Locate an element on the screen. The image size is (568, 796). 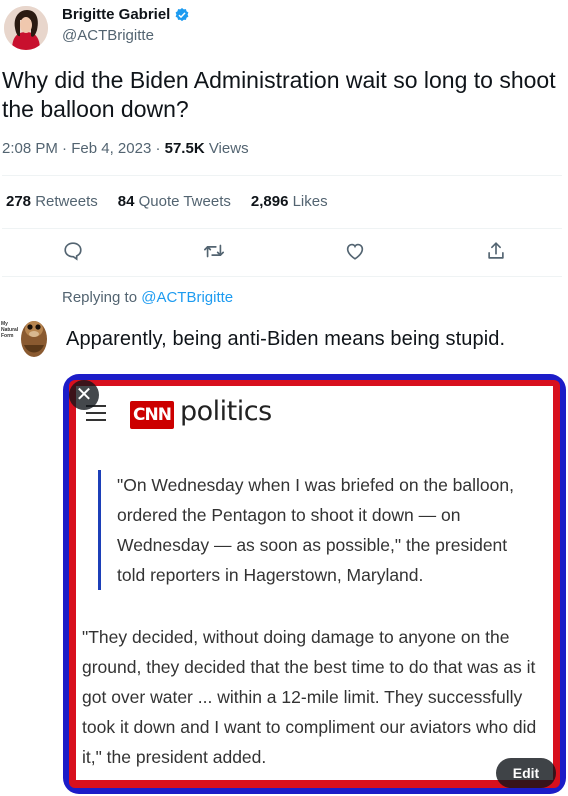
creature-avatar-image is located at coordinates (34, 339).